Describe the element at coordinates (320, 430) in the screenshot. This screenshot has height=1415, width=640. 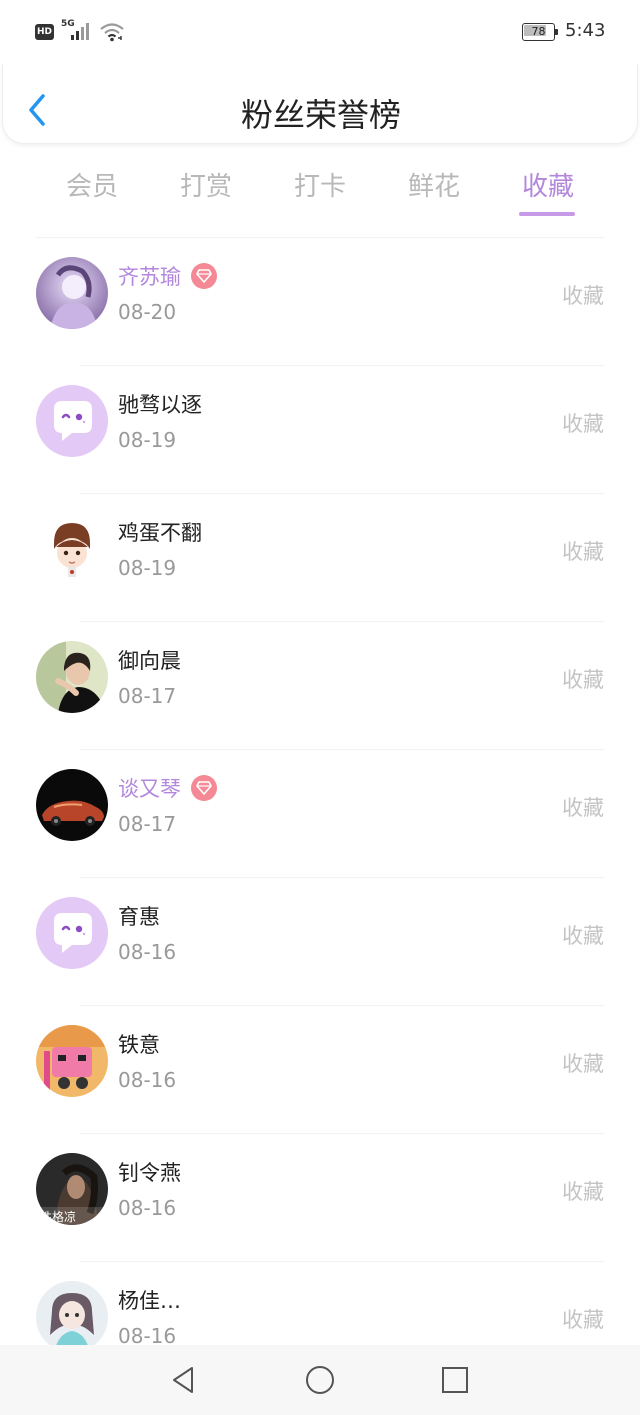
I see `list-item: 驰骛以逐 08-19 收藏` at that location.